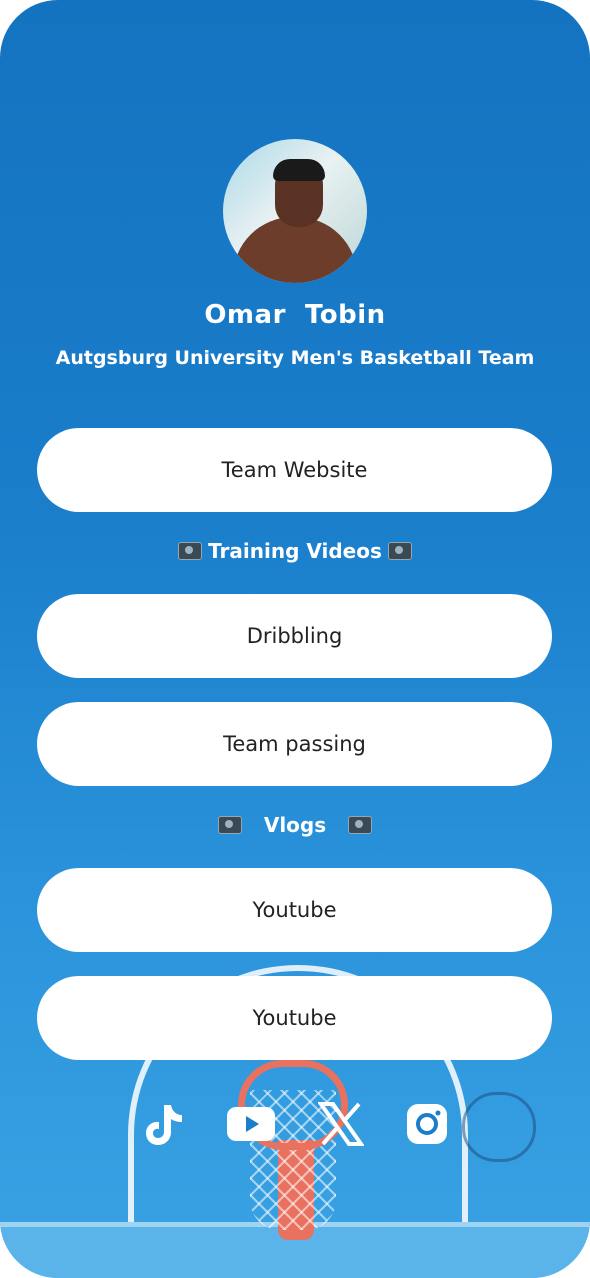 Image resolution: width=590 pixels, height=1278 pixels. I want to click on section-title-training: Training Videos, so click(295, 551).